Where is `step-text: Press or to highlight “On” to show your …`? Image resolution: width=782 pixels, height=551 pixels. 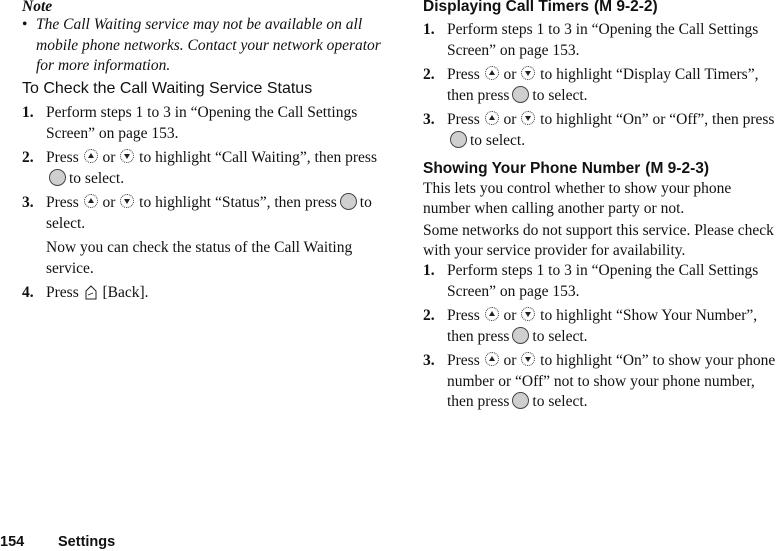
step-text: Press or to highlight “On” to show your … is located at coordinates (611, 381).